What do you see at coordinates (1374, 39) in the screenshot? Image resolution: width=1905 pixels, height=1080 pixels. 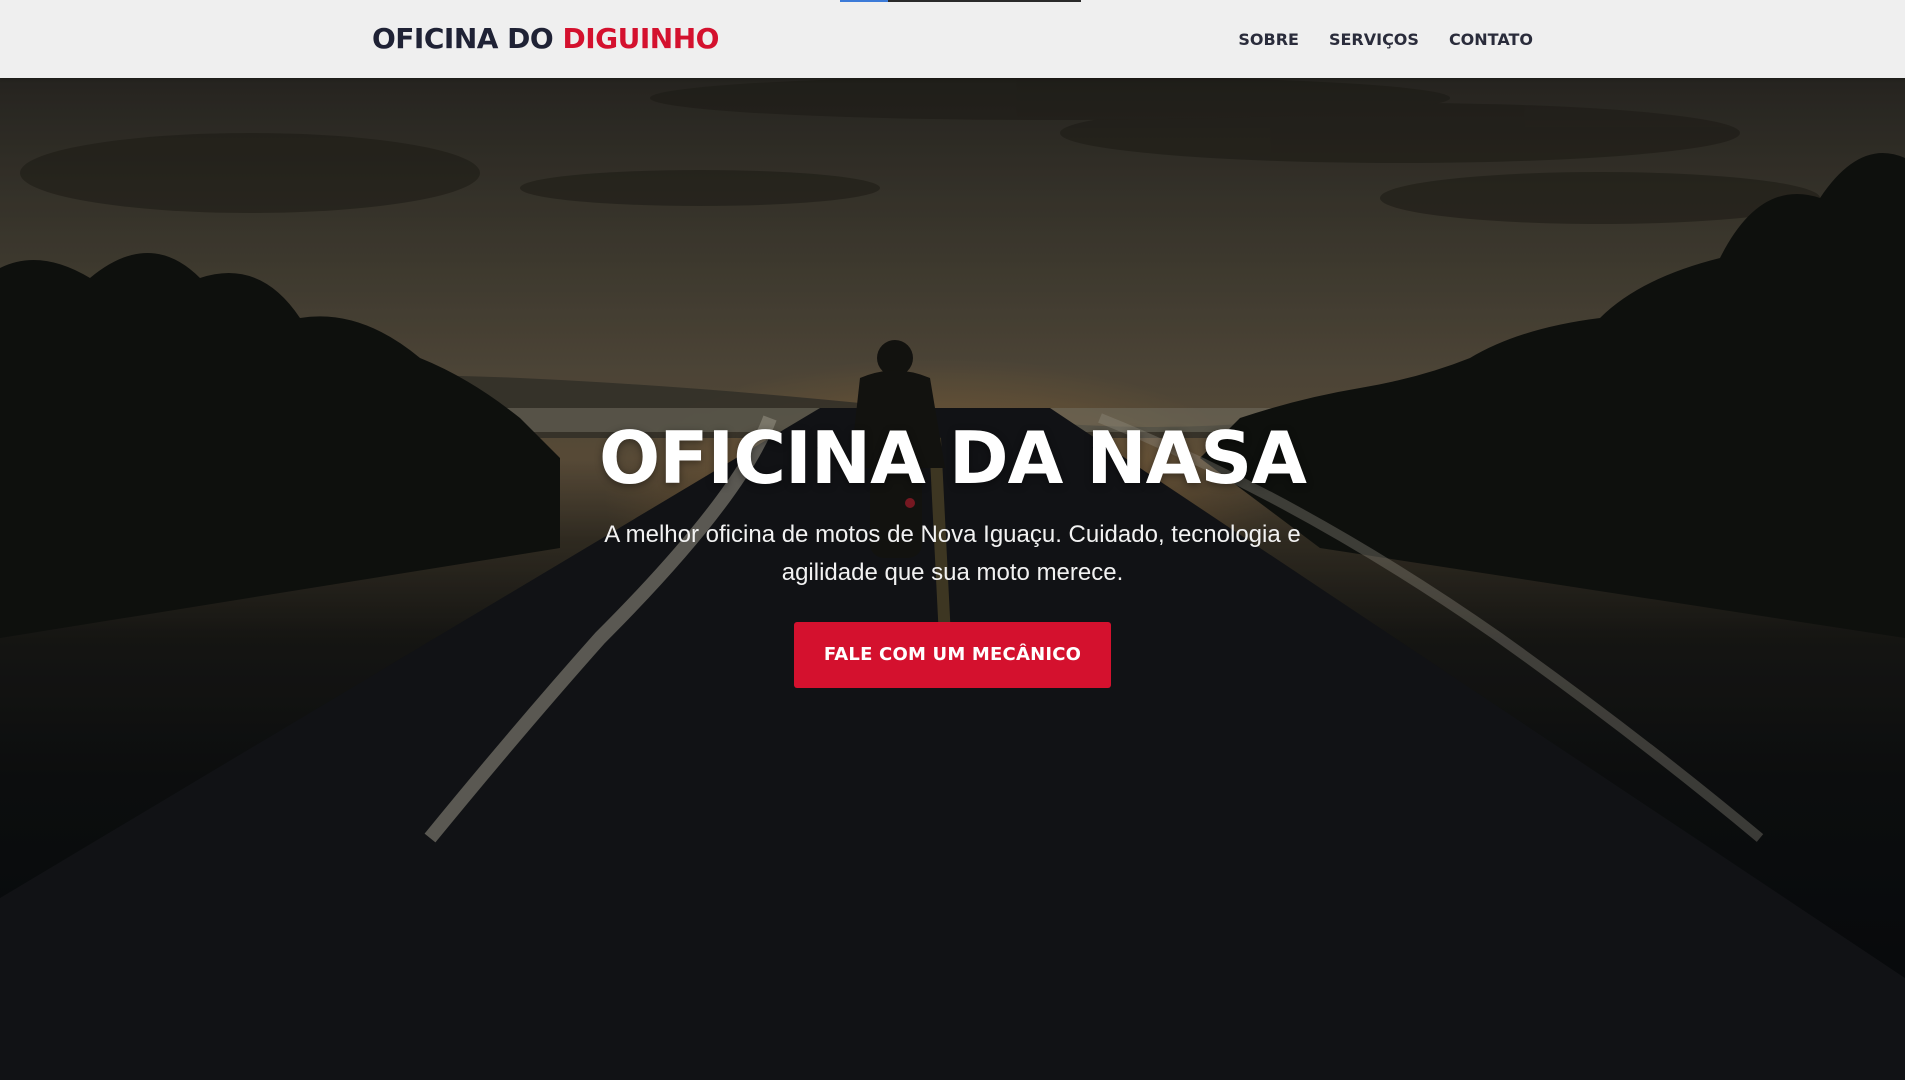 I see `nav-link-servicos: SERVIÇOS` at bounding box center [1374, 39].